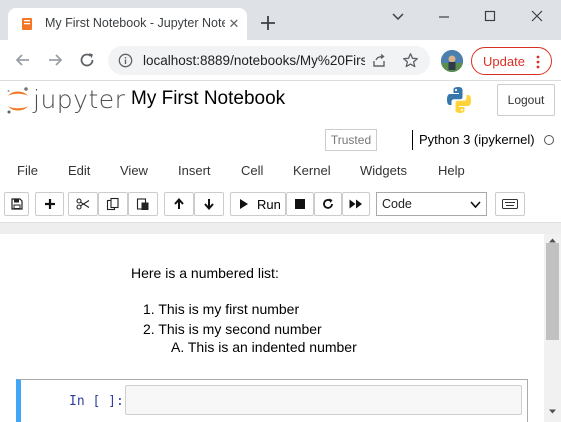 This screenshot has height=422, width=561. Describe the element at coordinates (538, 62) in the screenshot. I see `more-vert-icon` at that location.